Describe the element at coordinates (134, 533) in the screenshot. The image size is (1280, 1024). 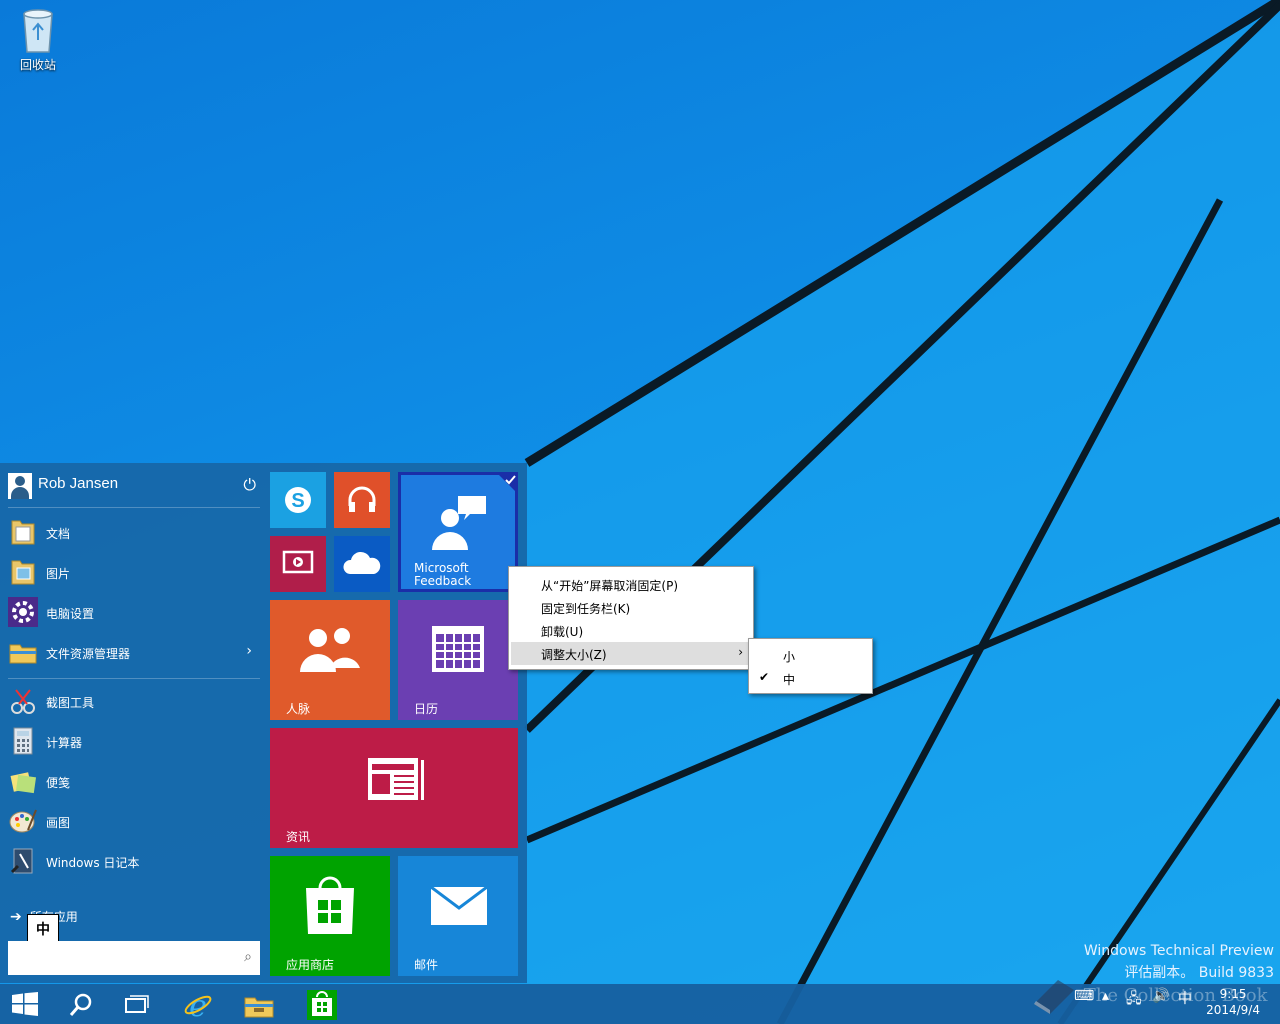
I see `start-item-documents: 文档` at that location.